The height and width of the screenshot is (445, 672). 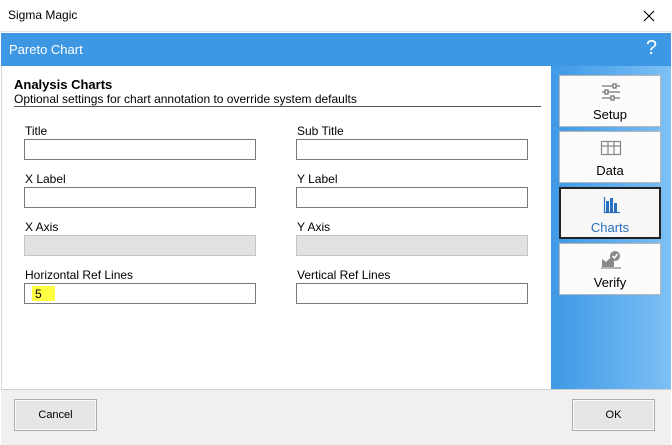 What do you see at coordinates (610, 114) in the screenshot?
I see `sidebar-item-label: Setup` at bounding box center [610, 114].